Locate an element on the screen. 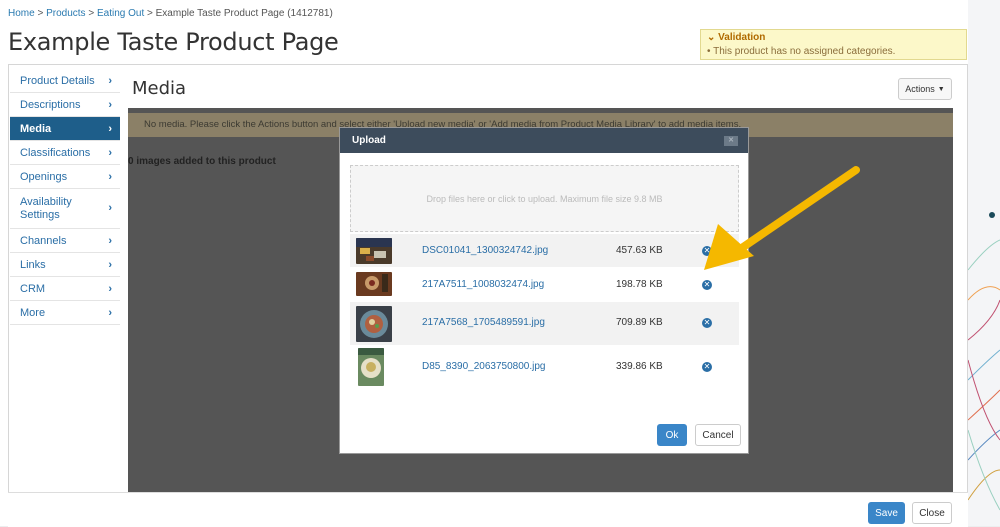  cancel-button: Cancel is located at coordinates (718, 435).